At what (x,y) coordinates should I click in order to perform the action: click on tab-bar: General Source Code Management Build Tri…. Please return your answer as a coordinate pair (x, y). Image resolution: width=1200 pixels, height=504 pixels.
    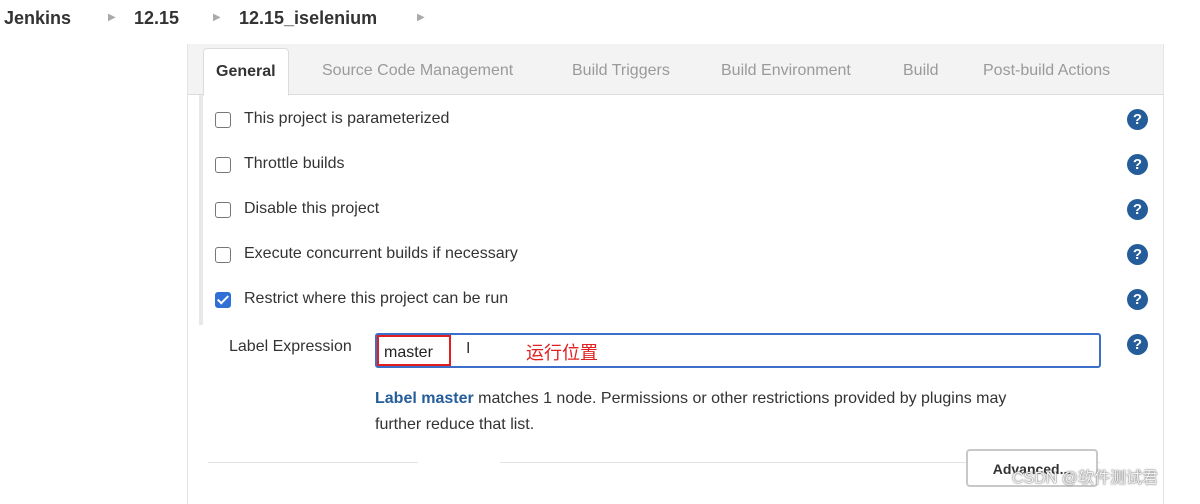
    Looking at the image, I should click on (675, 70).